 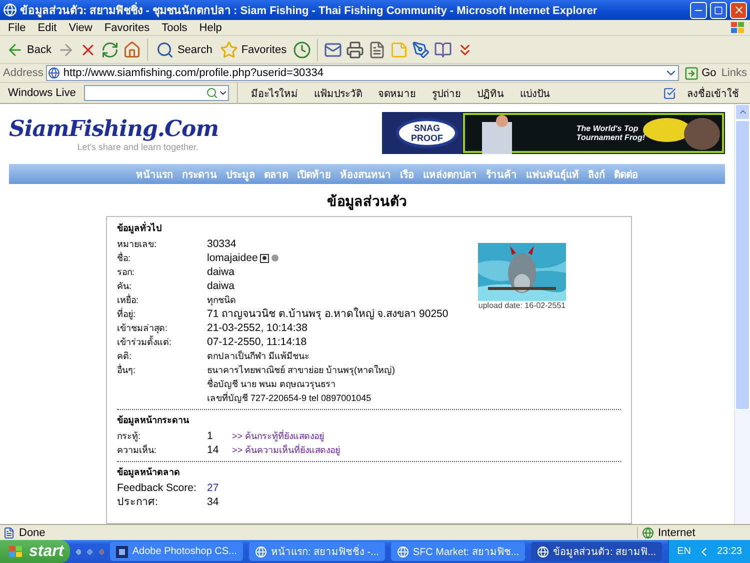 What do you see at coordinates (122, 552) in the screenshot?
I see `app-icon` at bounding box center [122, 552].